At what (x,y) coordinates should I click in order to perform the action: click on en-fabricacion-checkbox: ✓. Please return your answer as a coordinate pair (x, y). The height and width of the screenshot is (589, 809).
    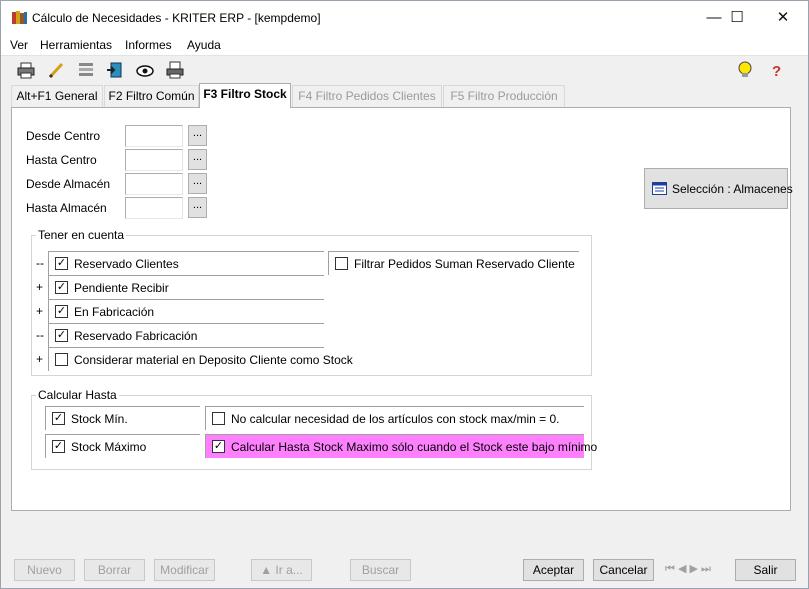
    Looking at the image, I should click on (61, 311).